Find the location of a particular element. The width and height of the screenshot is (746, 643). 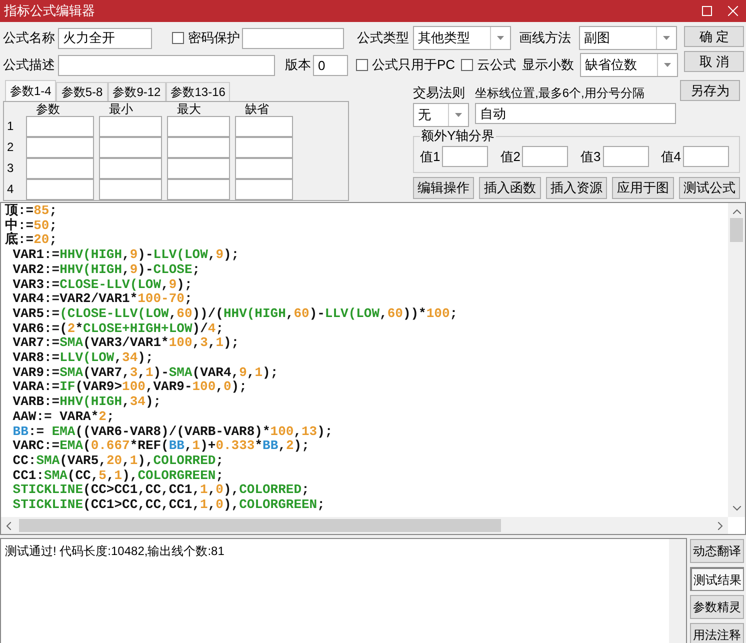

side-button: 用法注释 is located at coordinates (717, 633).